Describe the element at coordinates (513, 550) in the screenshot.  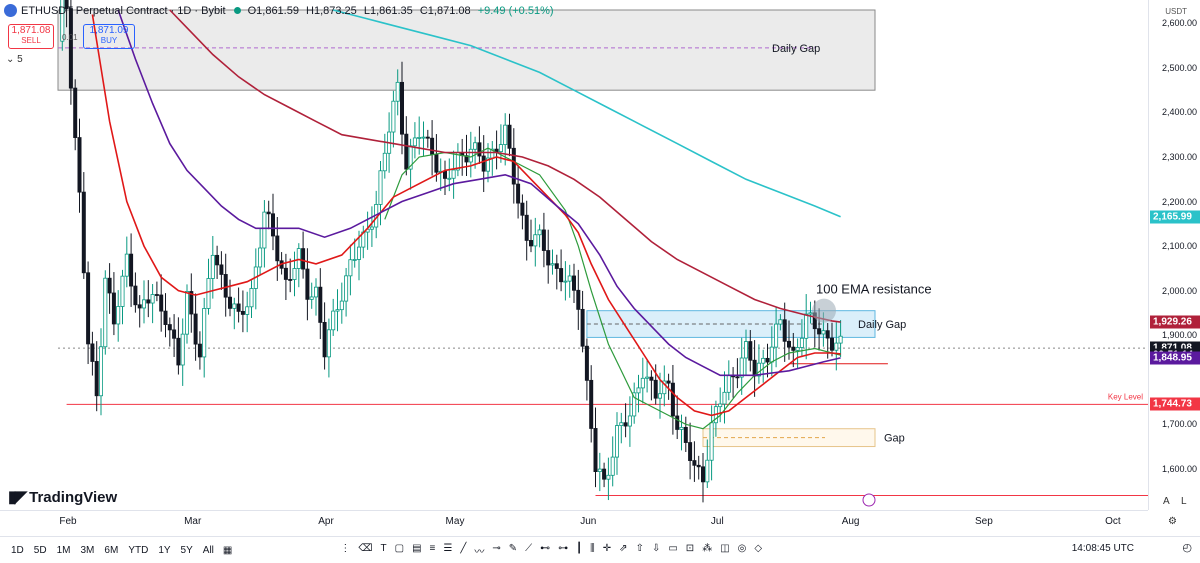
I see `brush-icon: ✎` at that location.